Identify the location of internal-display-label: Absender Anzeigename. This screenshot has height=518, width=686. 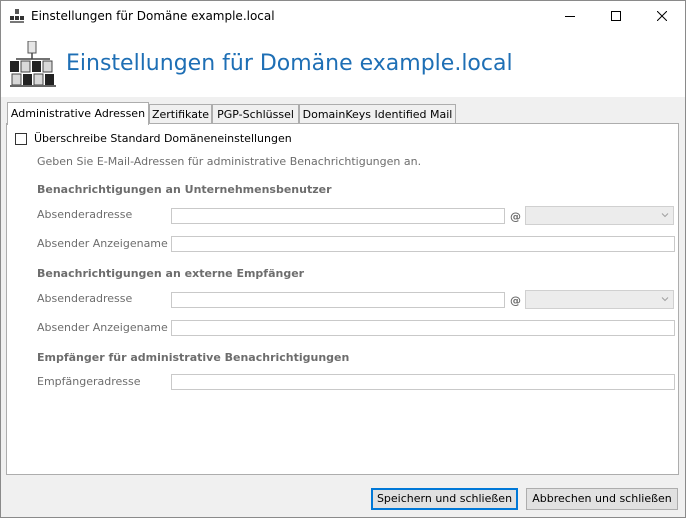
(102, 243).